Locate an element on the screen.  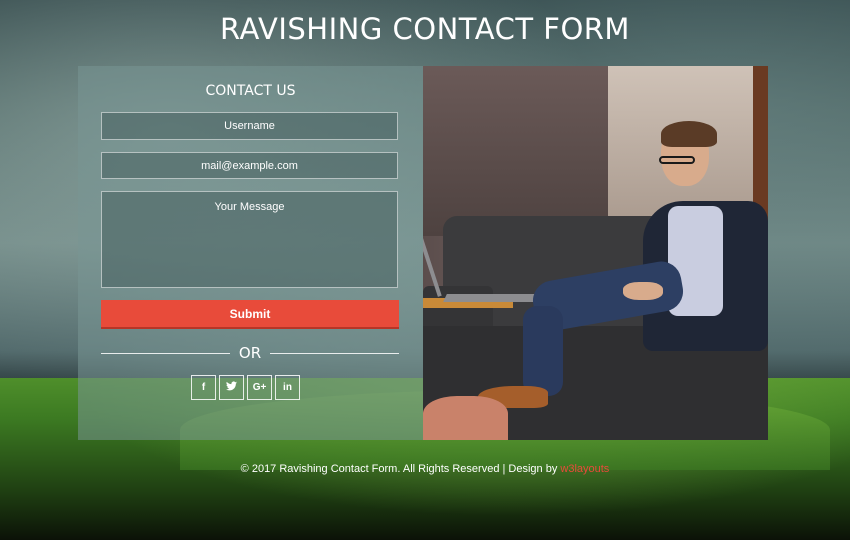
message-textarea is located at coordinates (249, 239).